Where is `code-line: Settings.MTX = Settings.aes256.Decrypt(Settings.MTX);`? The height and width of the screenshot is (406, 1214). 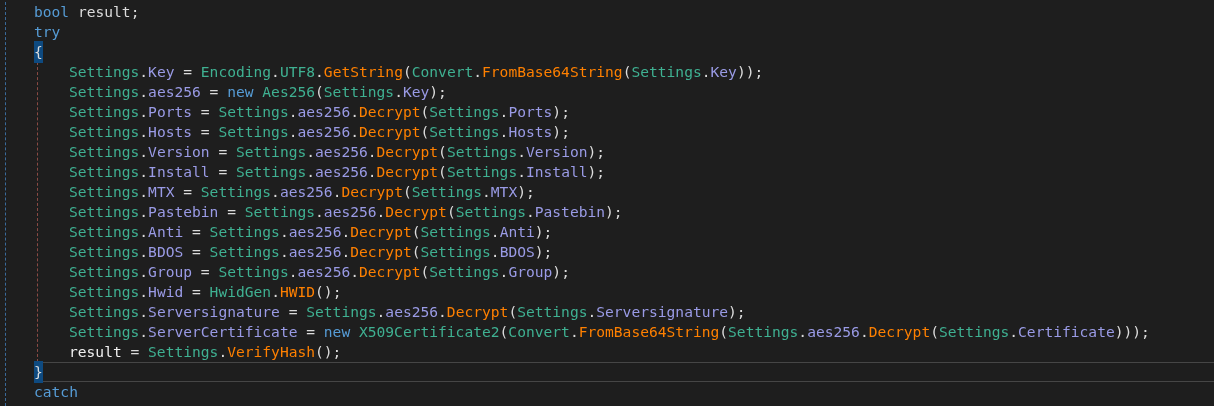
code-line: Settings.MTX = Settings.aes256.Decrypt(Settings.MTX); is located at coordinates (302, 192).